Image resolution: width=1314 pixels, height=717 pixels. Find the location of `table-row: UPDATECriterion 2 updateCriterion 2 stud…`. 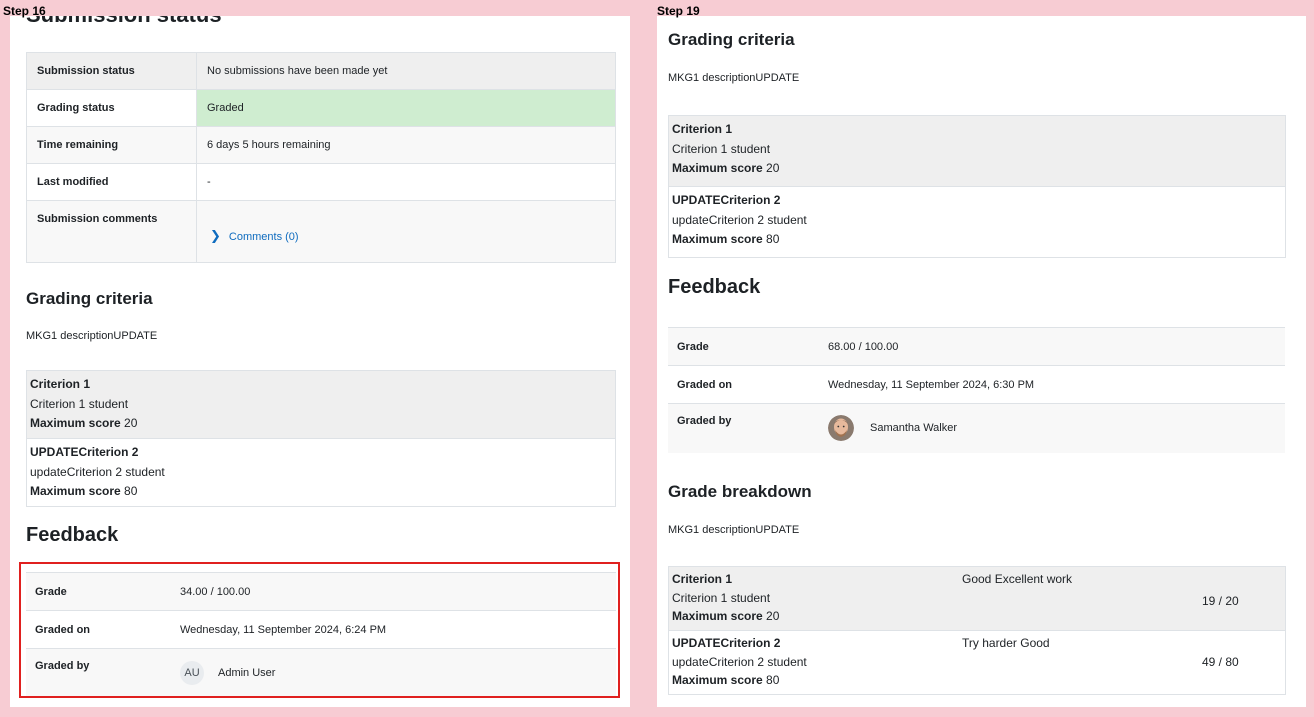

table-row: UPDATECriterion 2 updateCriterion 2 stud… is located at coordinates (977, 662).